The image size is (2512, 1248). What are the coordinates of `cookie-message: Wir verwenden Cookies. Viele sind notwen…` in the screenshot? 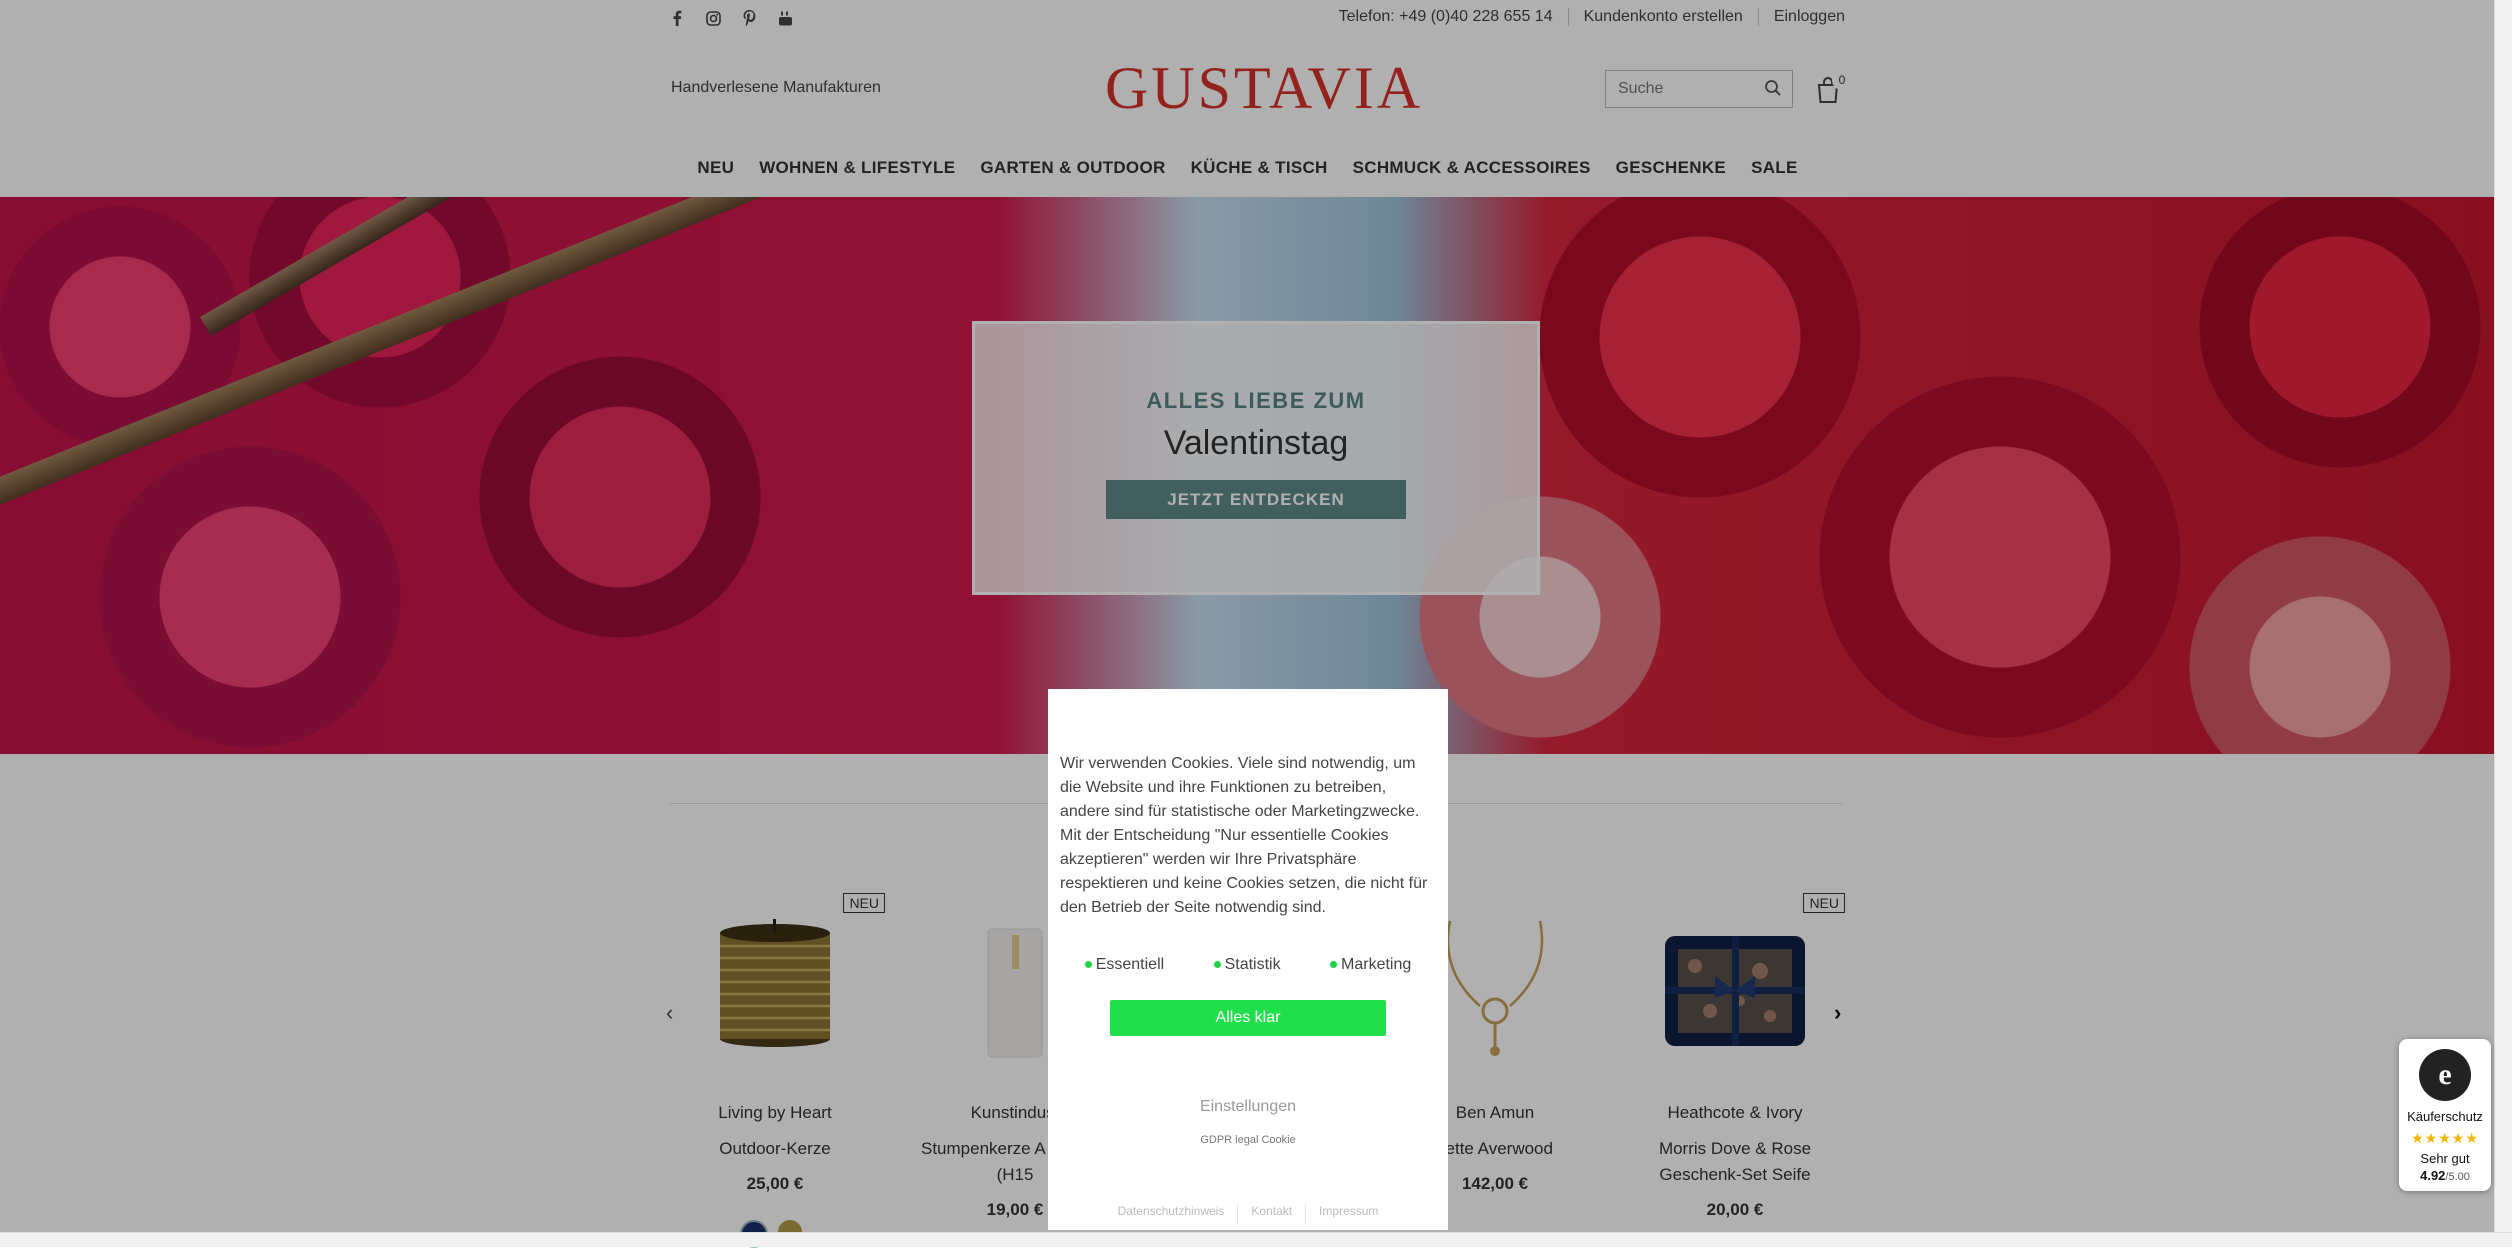 It's located at (1244, 835).